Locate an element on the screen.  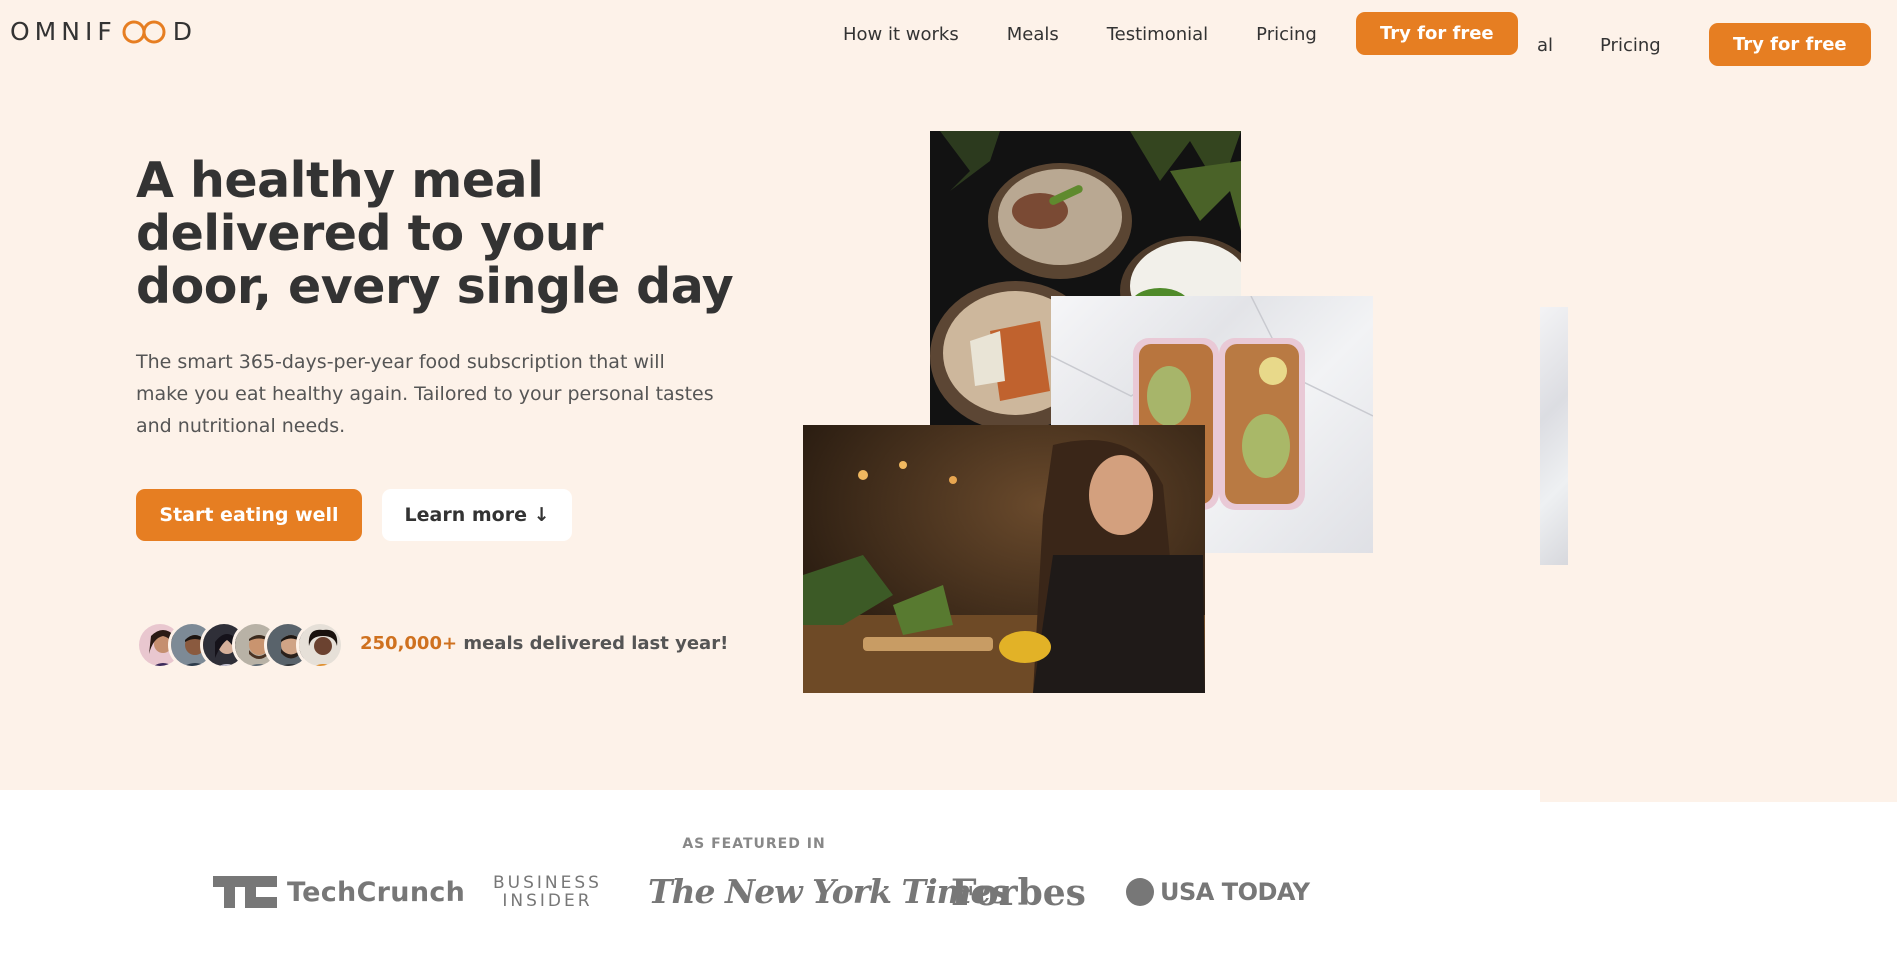
ghost-nav-pricing: Pricing is located at coordinates (1630, 45).